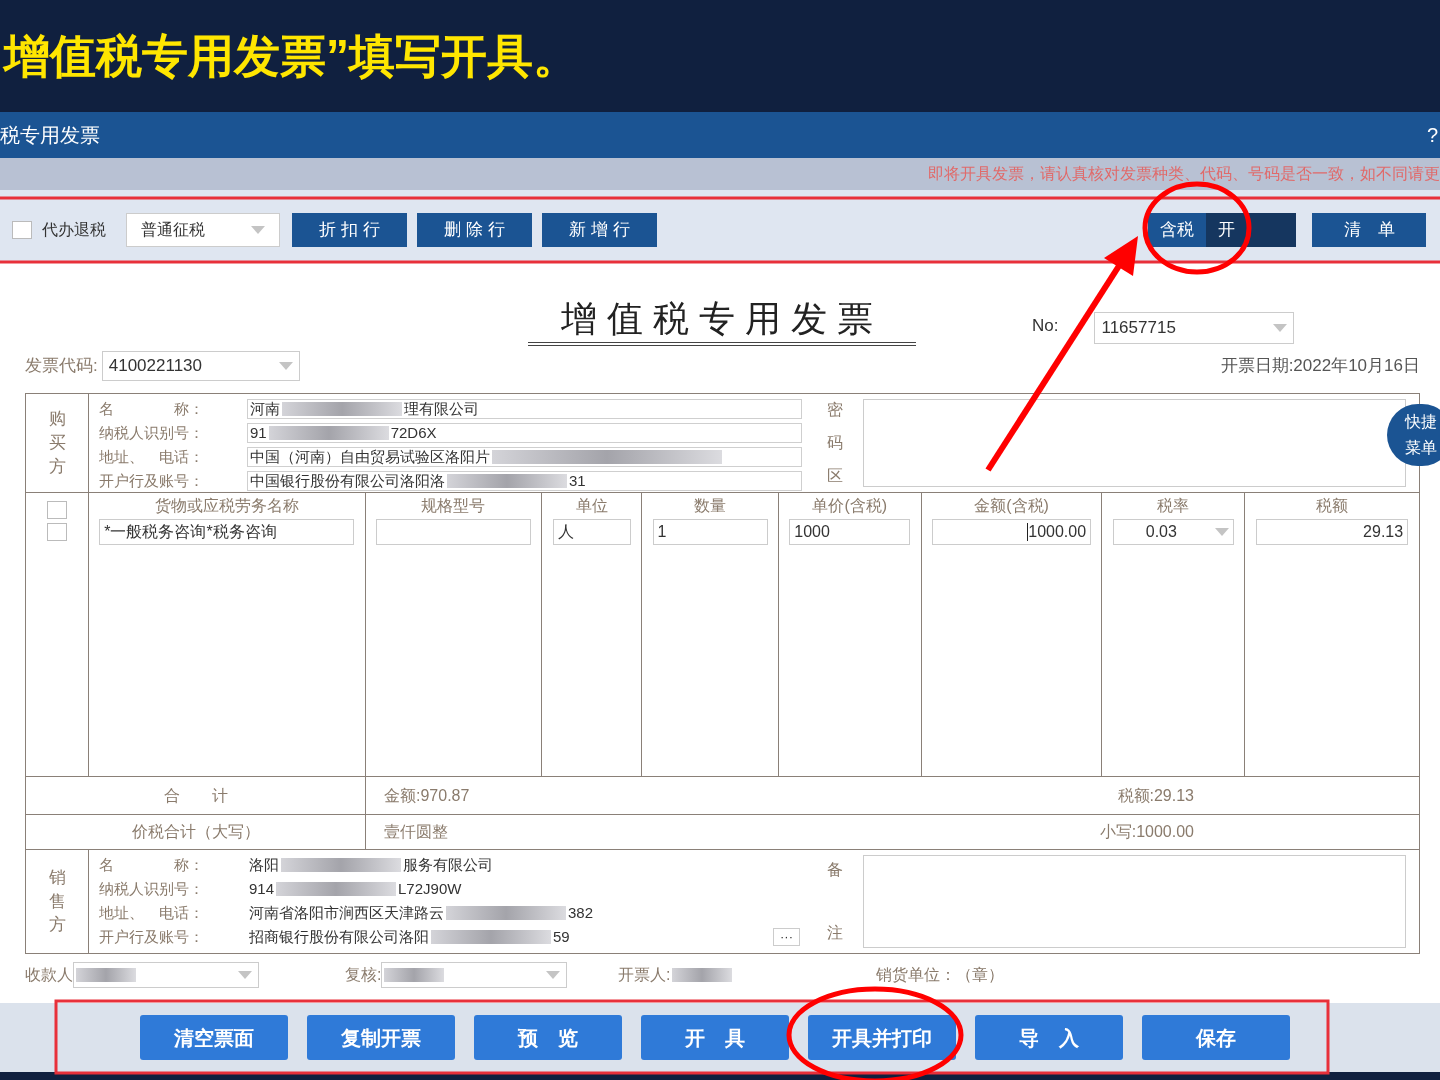 This screenshot has width=1440, height=1080. Describe the element at coordinates (710, 506) in the screenshot. I see `column-header: 数量` at that location.